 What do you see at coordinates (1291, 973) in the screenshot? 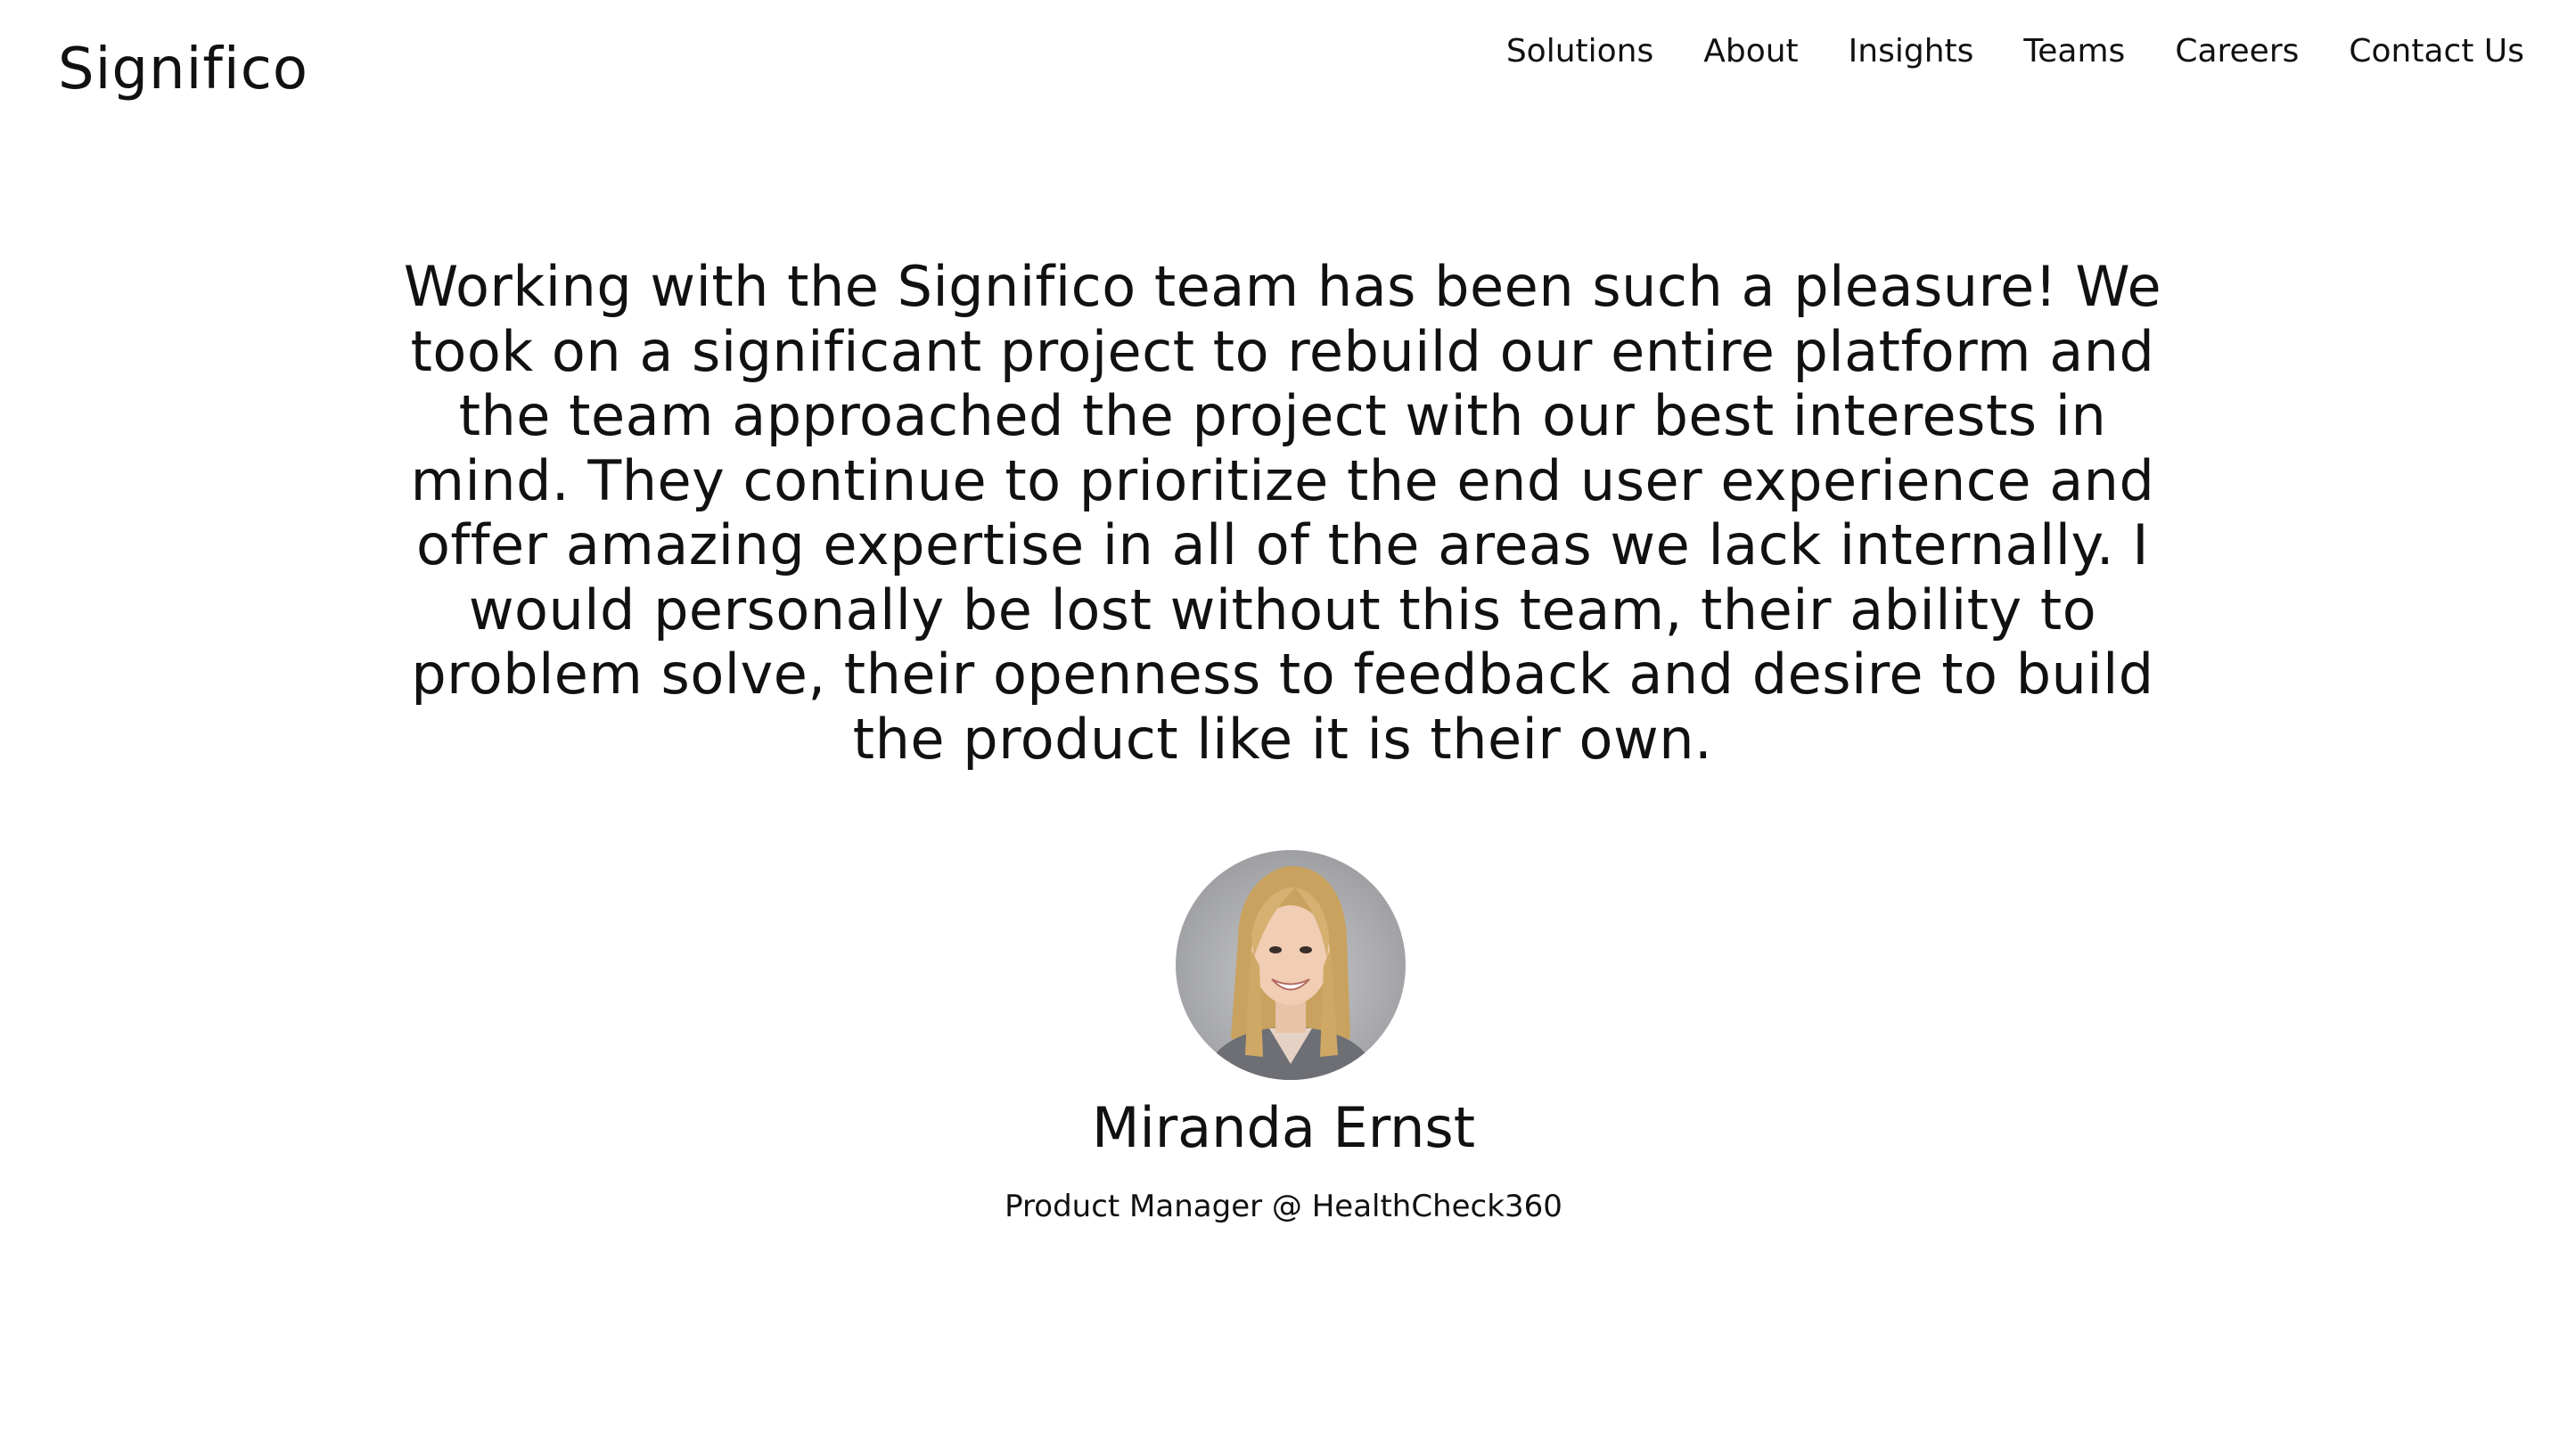
I see `avatar-portrait-image` at bounding box center [1291, 973].